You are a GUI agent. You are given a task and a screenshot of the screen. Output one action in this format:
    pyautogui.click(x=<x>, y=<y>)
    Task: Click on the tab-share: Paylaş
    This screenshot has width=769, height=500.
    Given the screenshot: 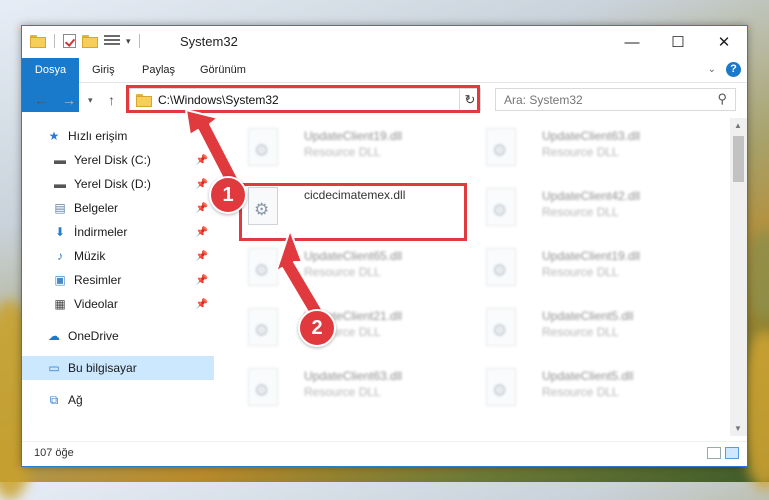 What is the action you would take?
    pyautogui.click(x=158, y=70)
    